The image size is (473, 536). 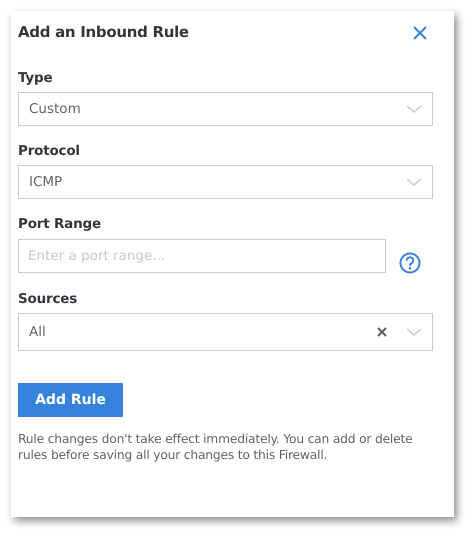 What do you see at coordinates (60, 224) in the screenshot?
I see `field-label: Port Range` at bounding box center [60, 224].